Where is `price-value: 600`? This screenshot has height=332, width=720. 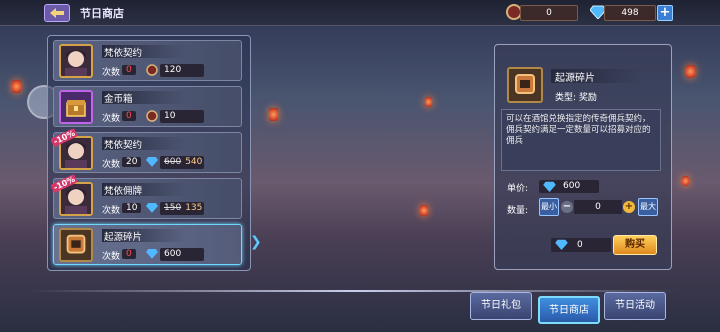
price-value: 600 is located at coordinates (173, 254).